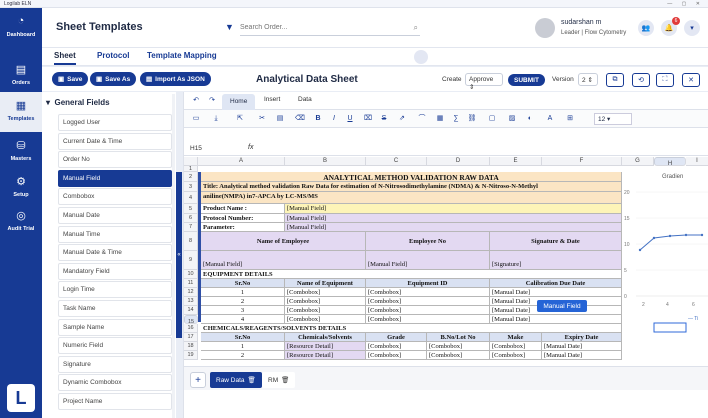  Describe the element at coordinates (243, 301) in the screenshot. I see `equipment-cell: 2` at that location.